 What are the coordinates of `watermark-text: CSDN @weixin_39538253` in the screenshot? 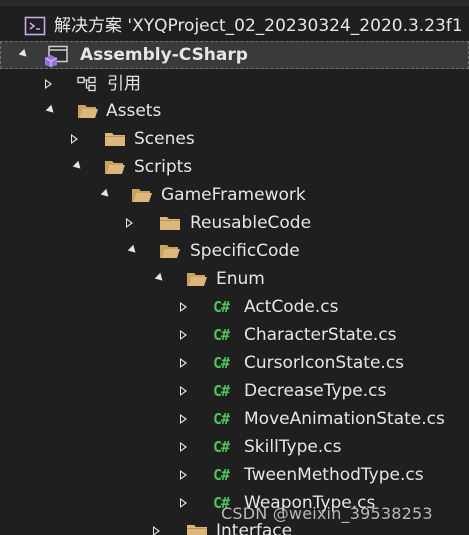 It's located at (327, 513).